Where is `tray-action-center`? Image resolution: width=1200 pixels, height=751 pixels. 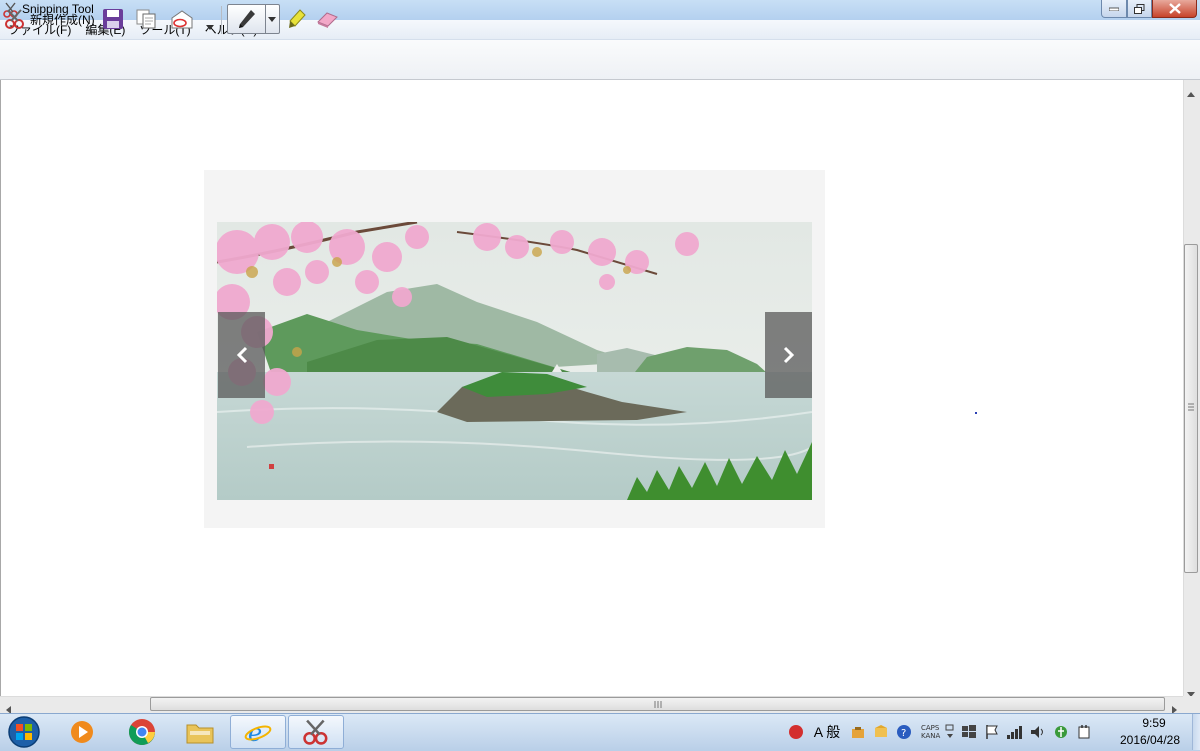 tray-action-center is located at coordinates (992, 732).